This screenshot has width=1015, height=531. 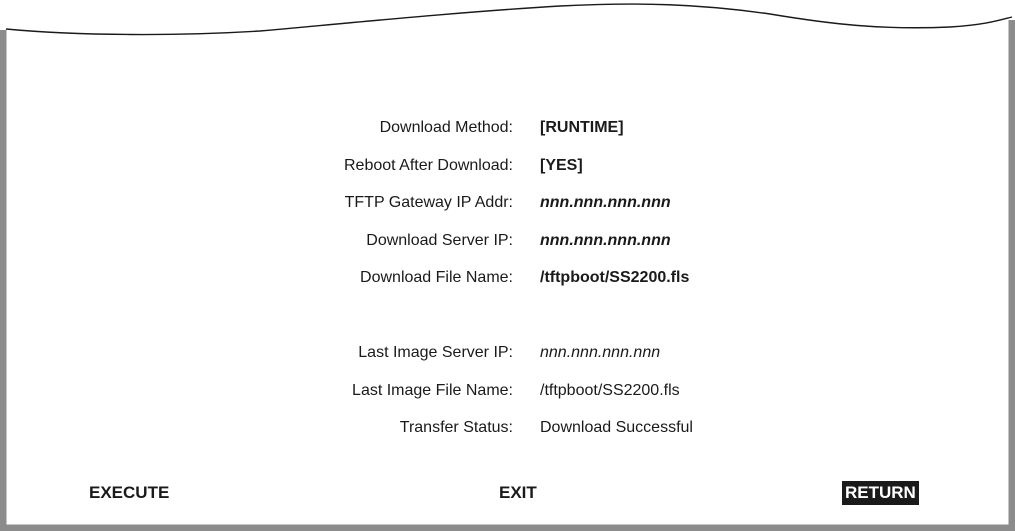 I want to click on field-download-server-ip: Download Server IP: nnn.nnn.nnn.nnn, so click(x=507, y=241).